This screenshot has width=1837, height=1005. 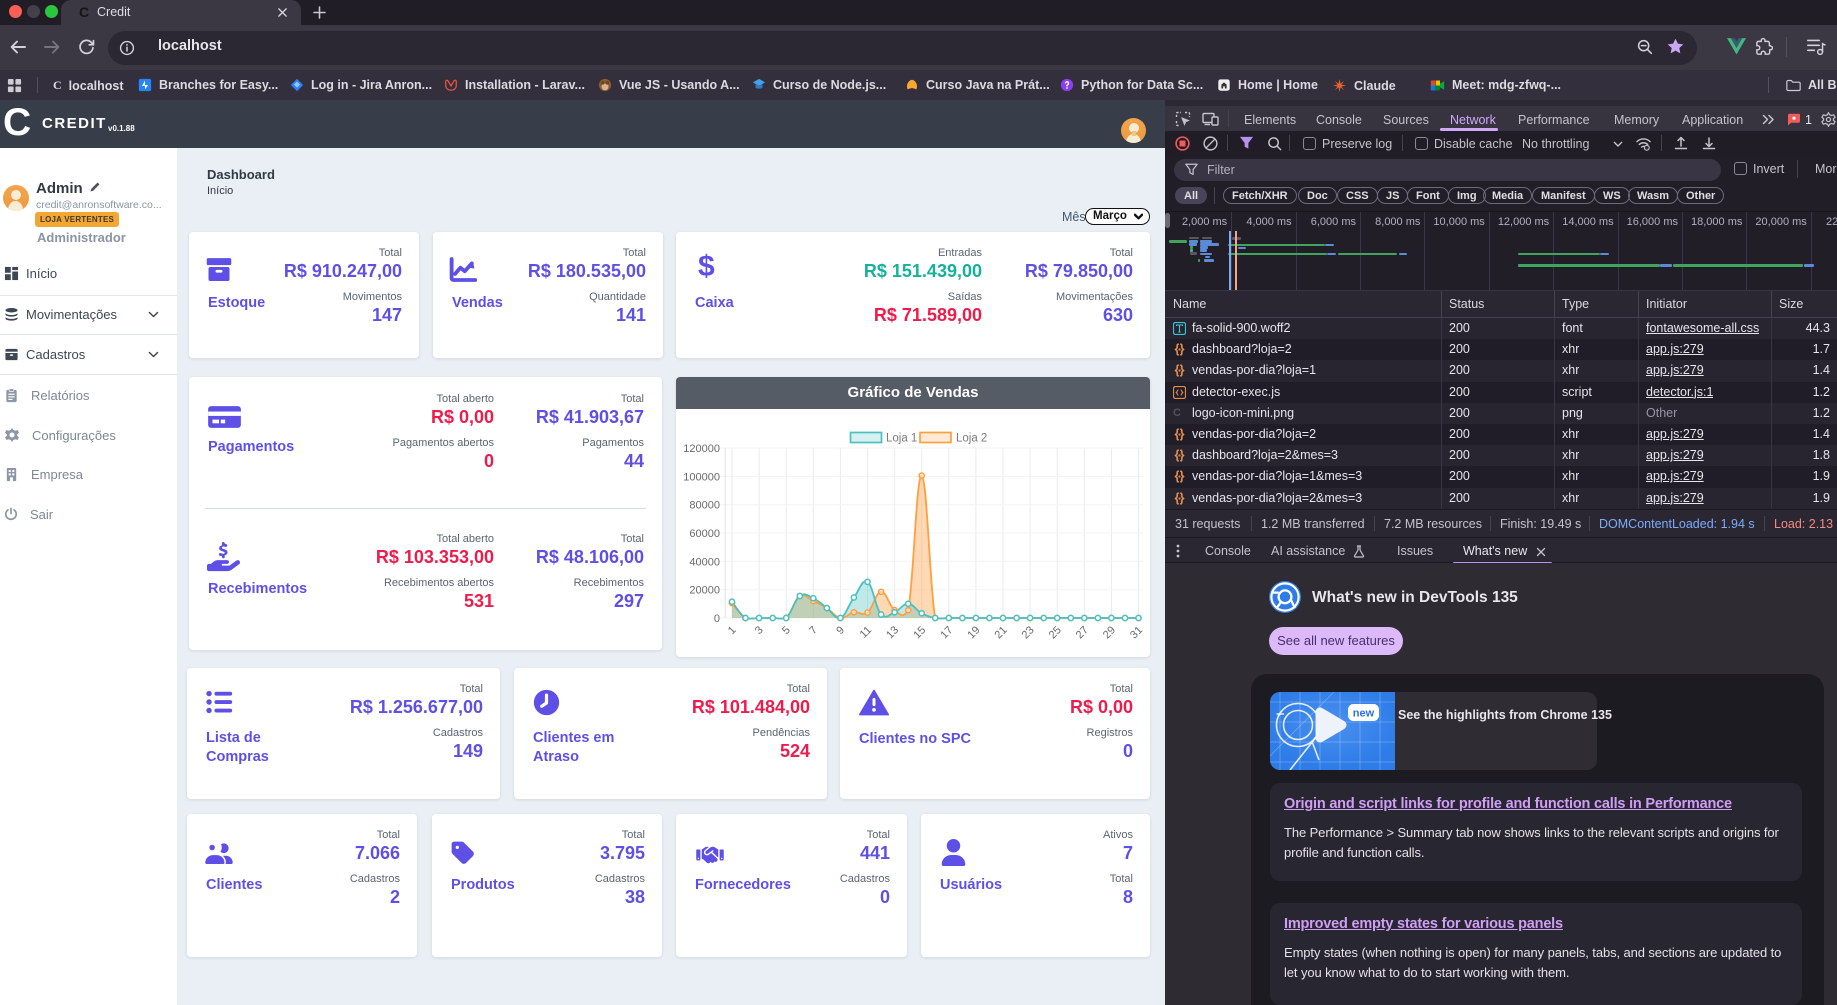 I want to click on svg-text: 31, so click(x=1136, y=632).